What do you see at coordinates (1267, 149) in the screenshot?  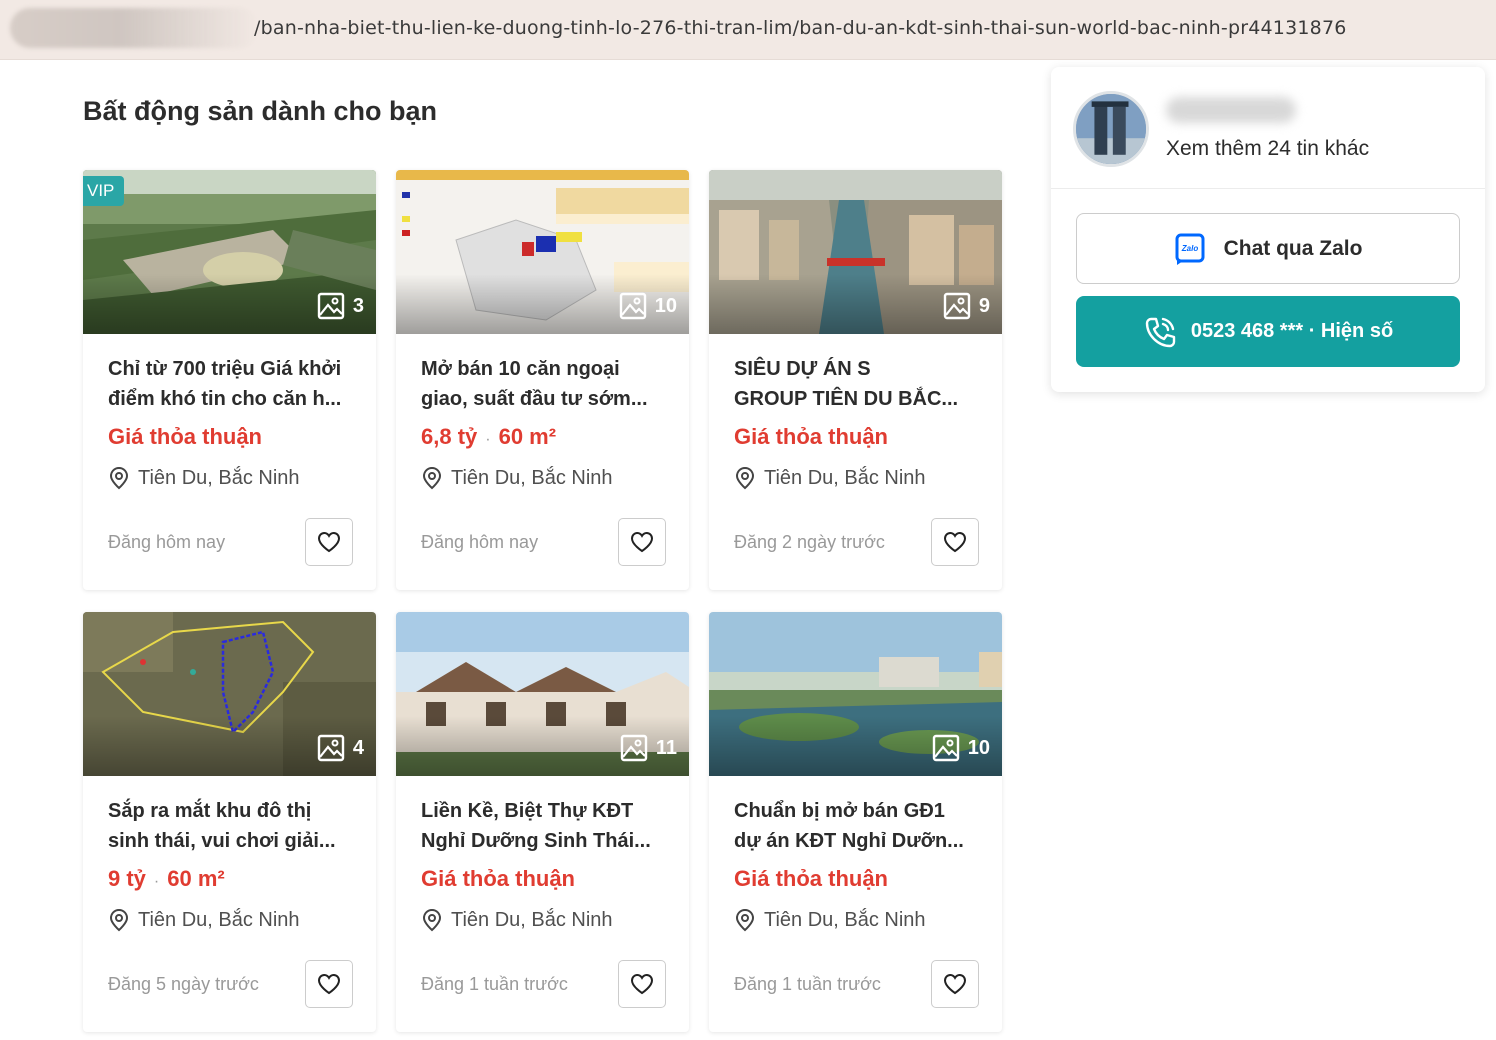 I see `more-listings-link: Xem thêm 24 tin khác` at bounding box center [1267, 149].